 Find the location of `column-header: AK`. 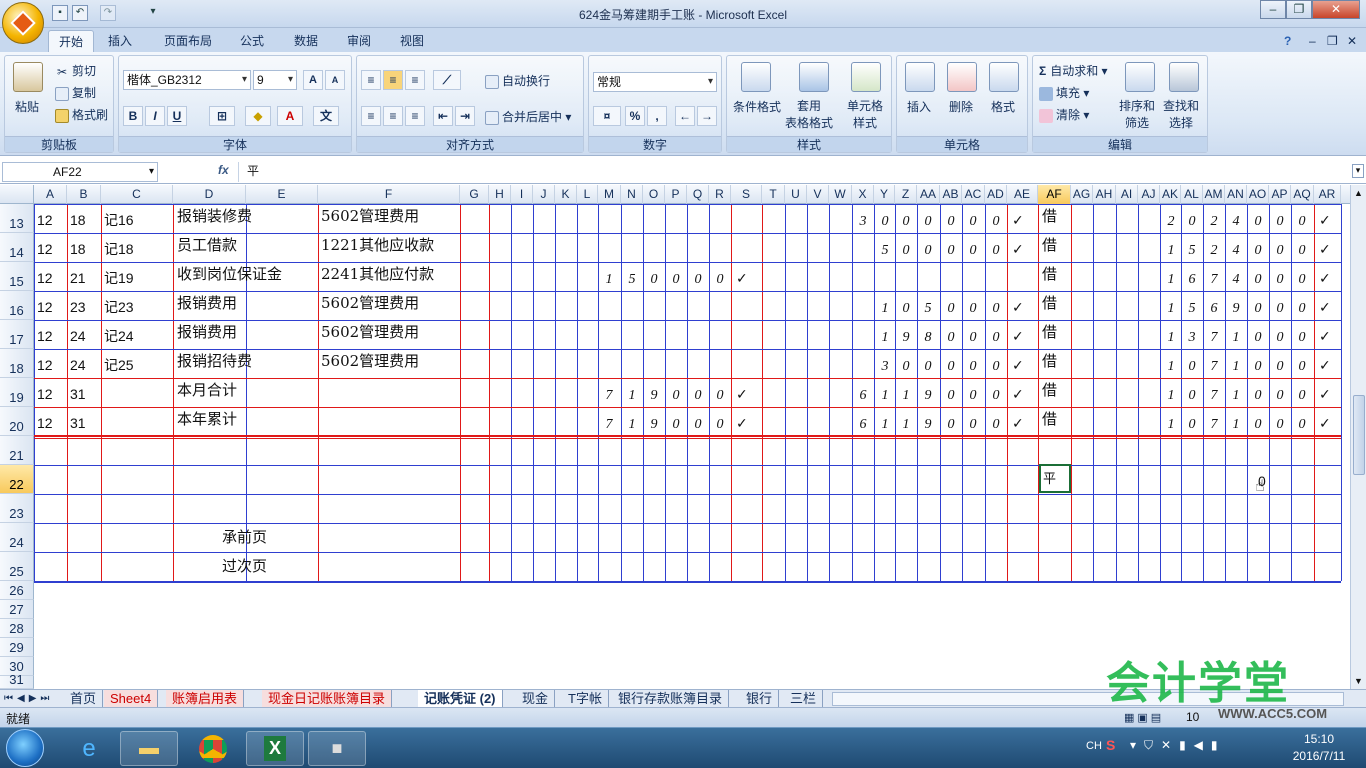

column-header: AK is located at coordinates (1170, 194).